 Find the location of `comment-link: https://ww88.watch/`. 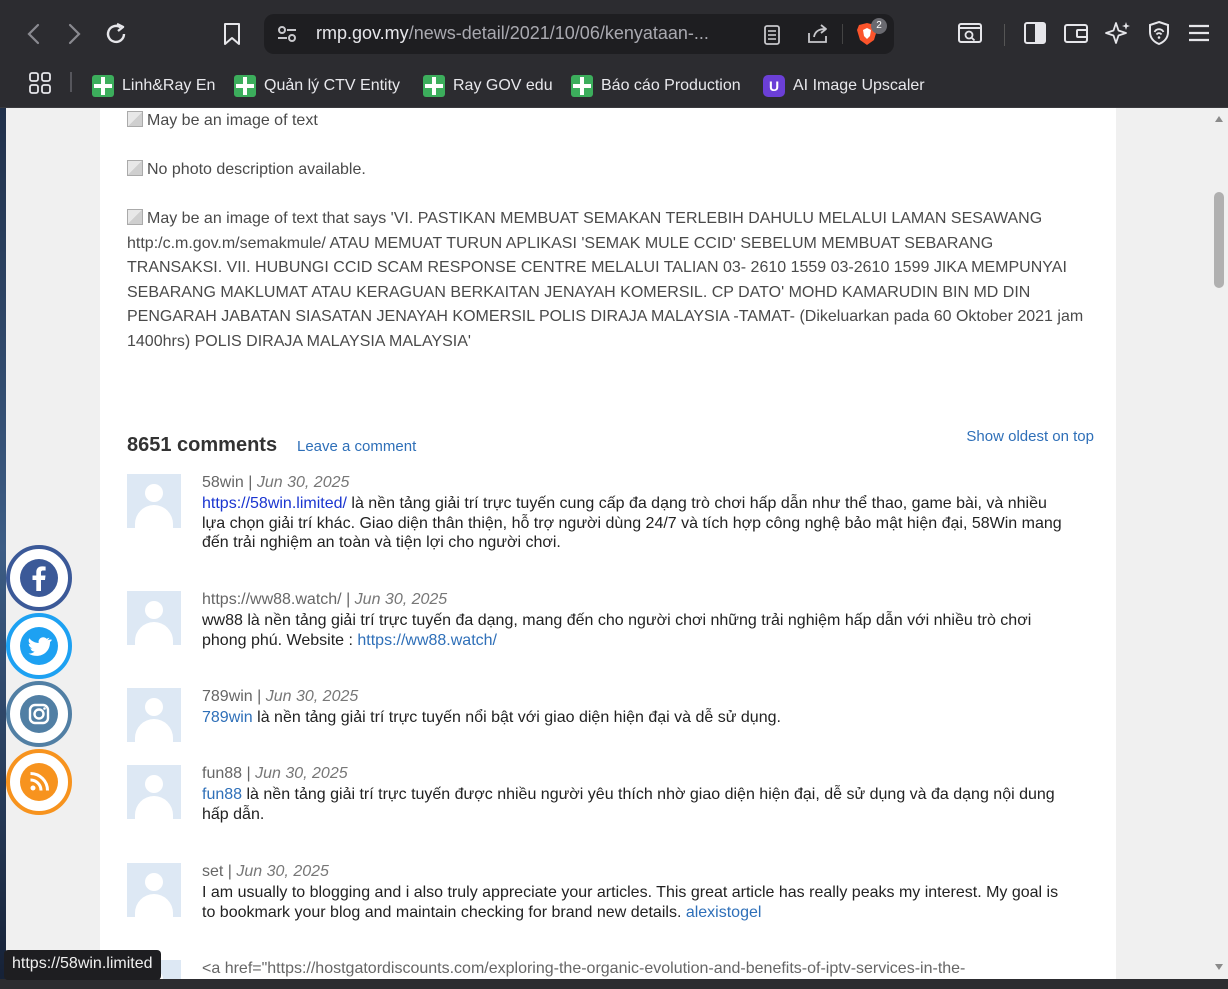

comment-link: https://ww88.watch/ is located at coordinates (427, 640).